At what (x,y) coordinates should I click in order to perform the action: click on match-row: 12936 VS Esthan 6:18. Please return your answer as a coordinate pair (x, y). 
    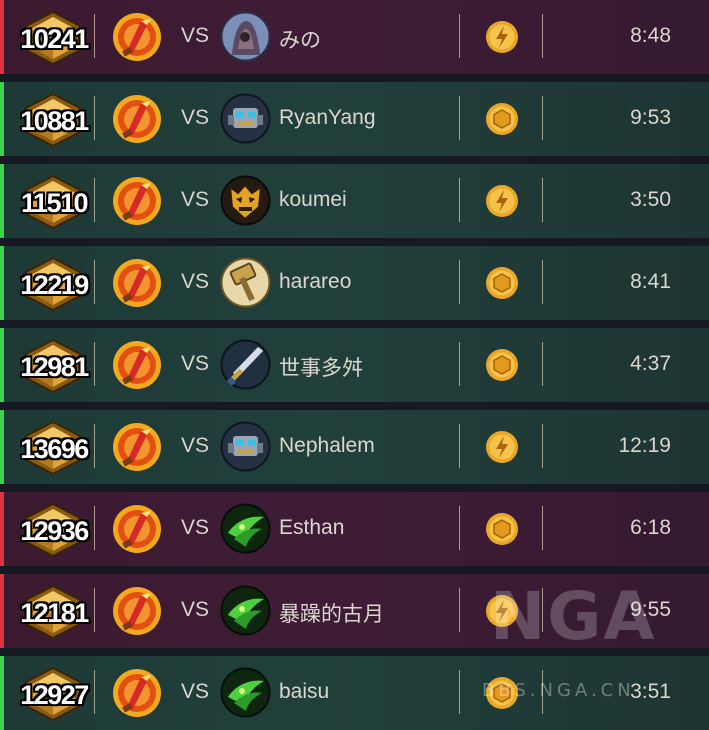
    Looking at the image, I should click on (354, 529).